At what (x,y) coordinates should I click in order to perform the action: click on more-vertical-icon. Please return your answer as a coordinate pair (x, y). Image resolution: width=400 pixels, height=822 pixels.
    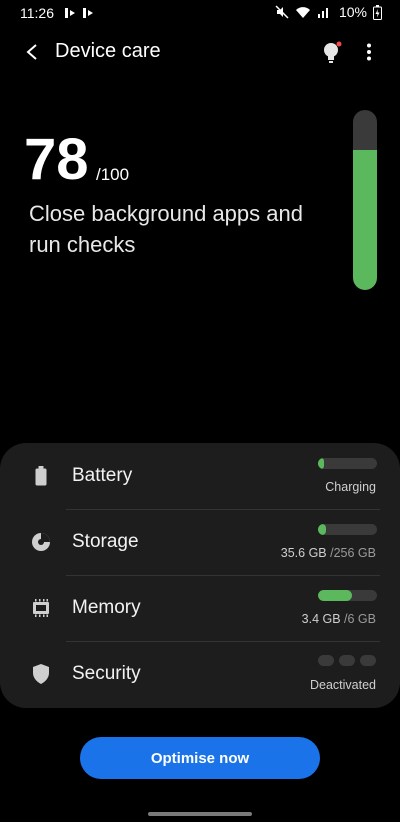
    Looking at the image, I should click on (369, 52).